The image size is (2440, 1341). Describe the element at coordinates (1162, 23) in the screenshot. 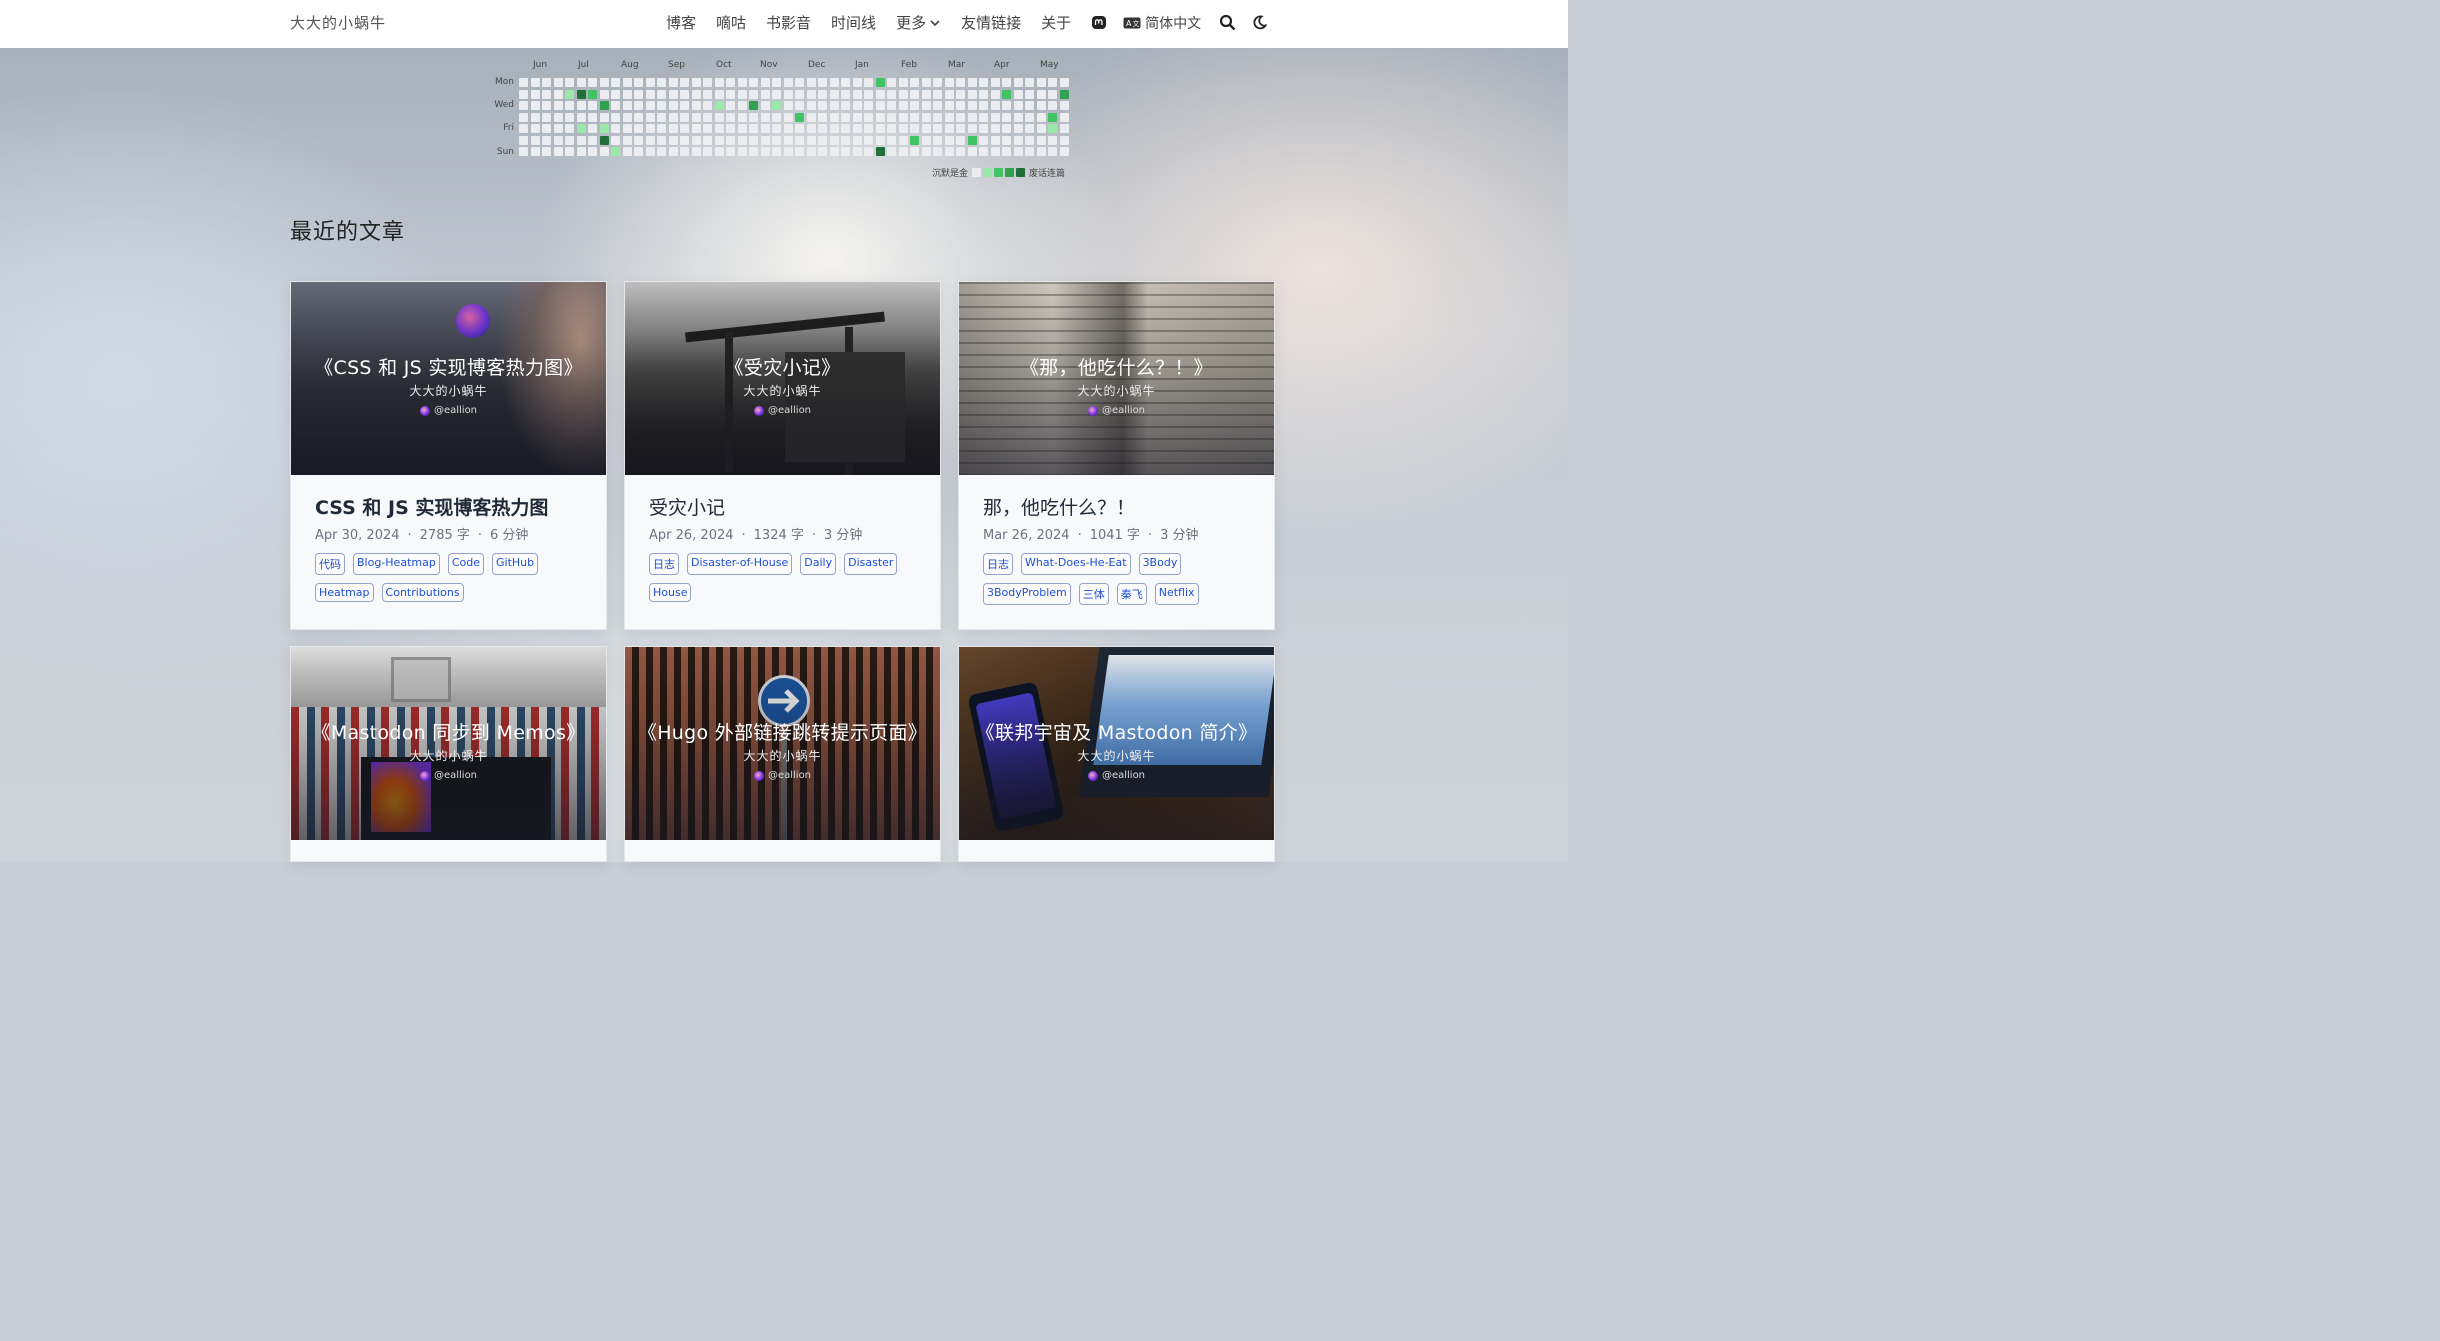

I see `language-switch: A文 简体中文` at that location.